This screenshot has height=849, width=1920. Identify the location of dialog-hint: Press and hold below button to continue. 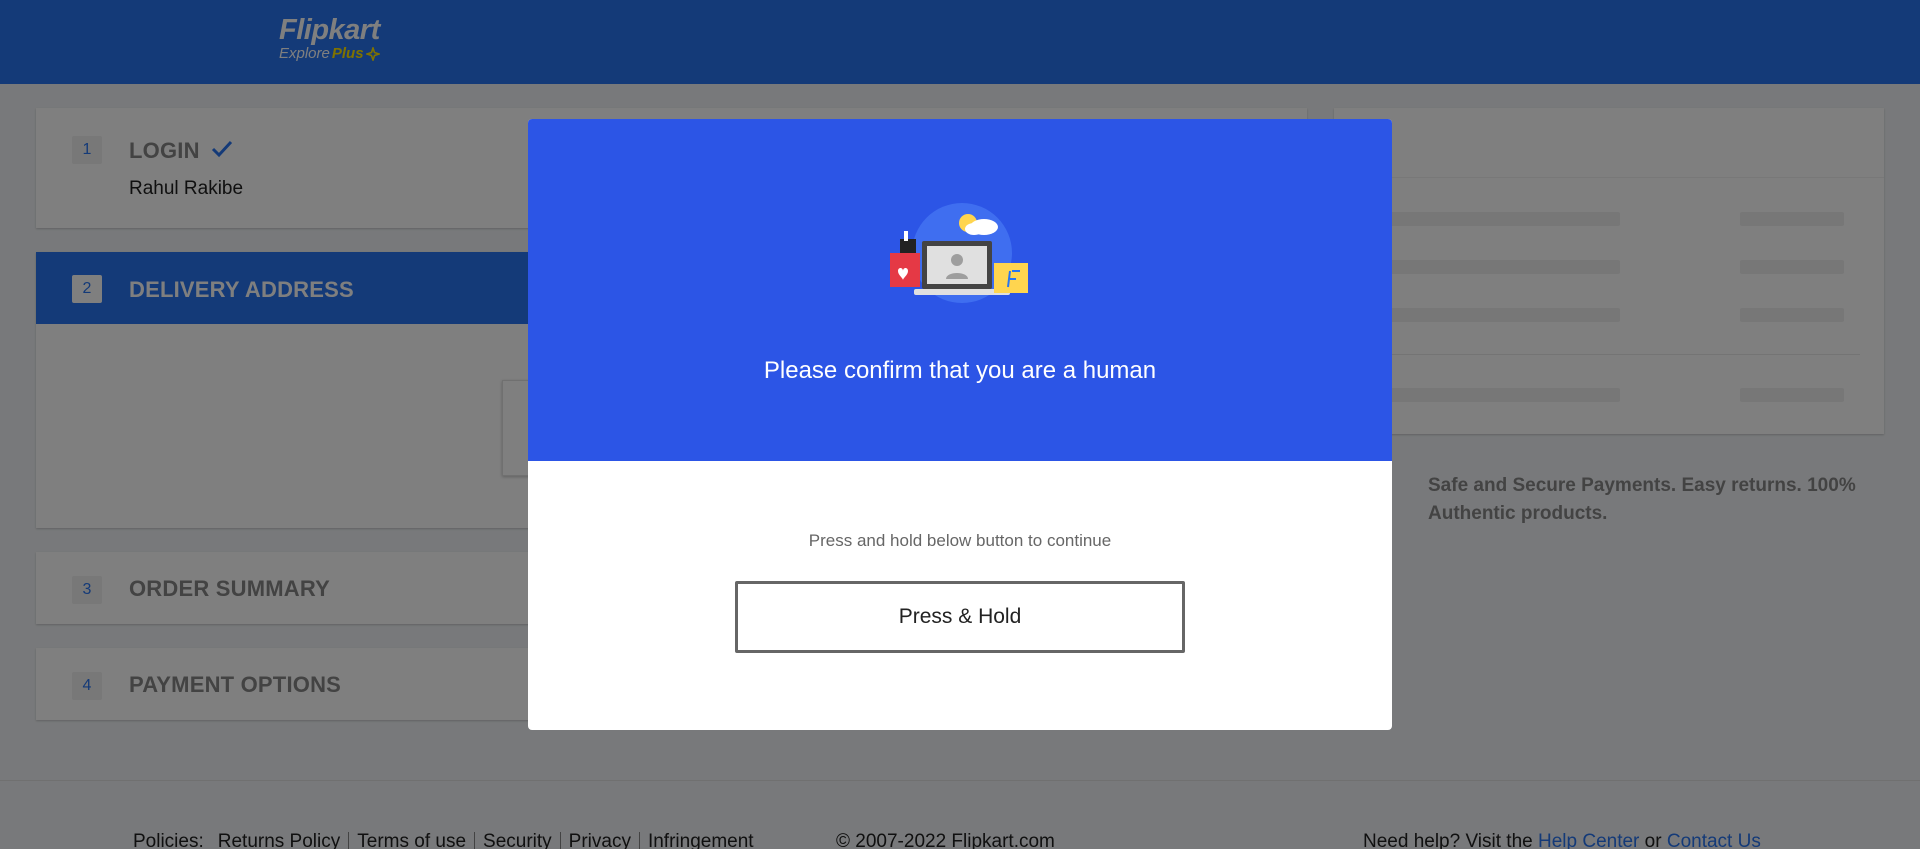
(960, 540).